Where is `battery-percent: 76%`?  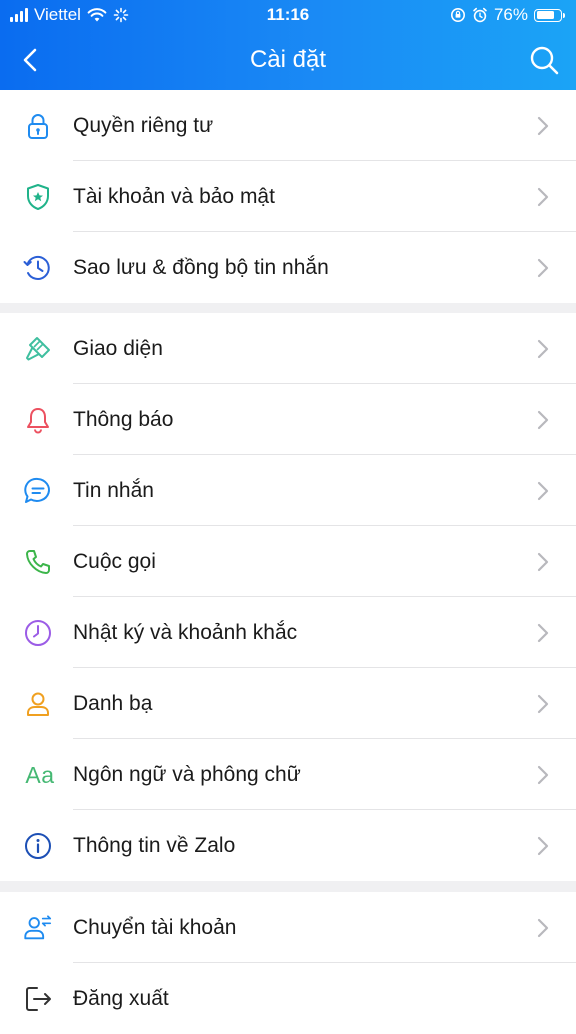 battery-percent: 76% is located at coordinates (510, 14).